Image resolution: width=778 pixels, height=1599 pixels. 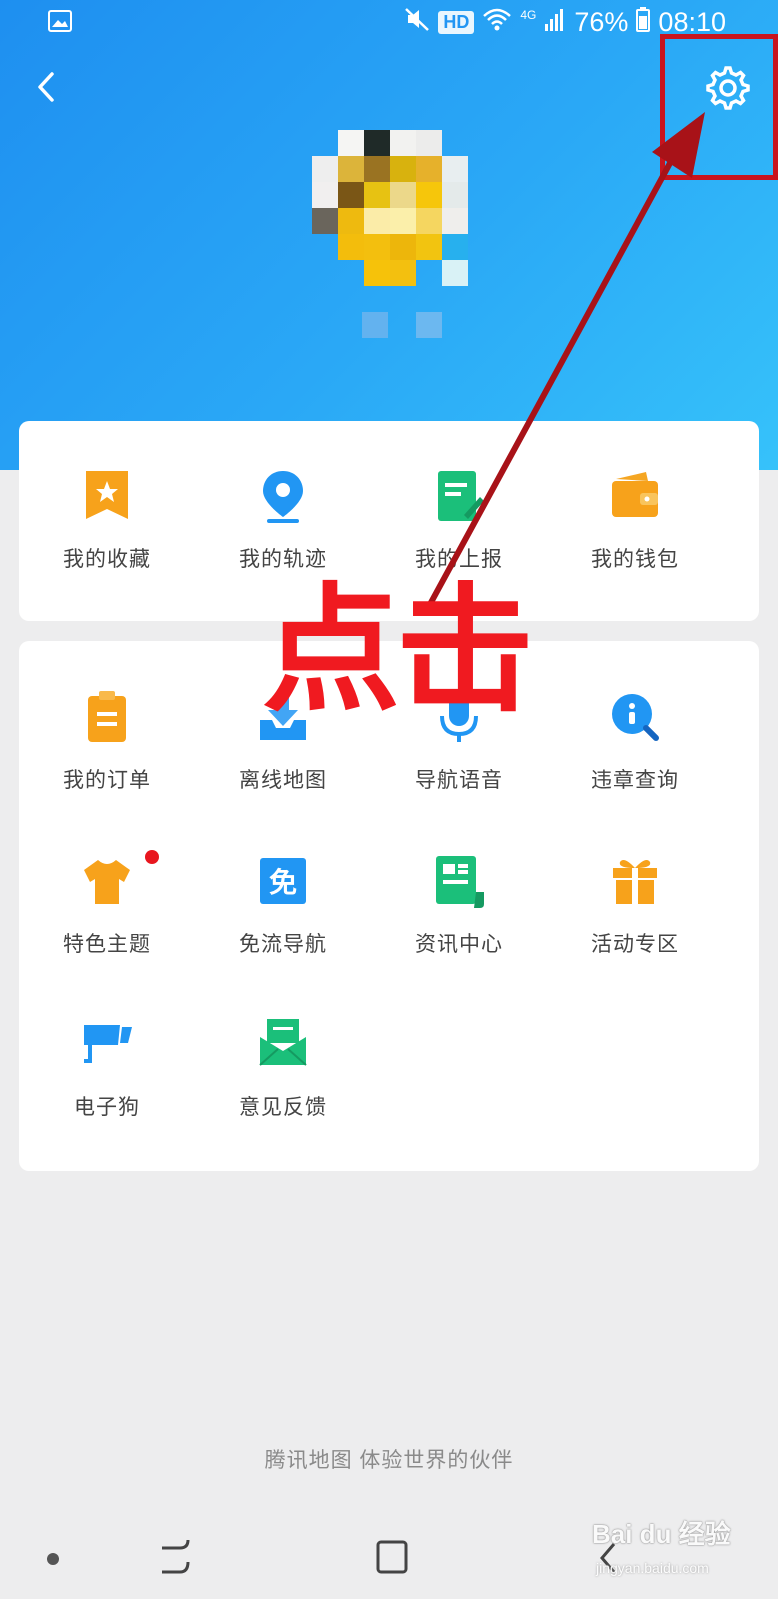 What do you see at coordinates (283, 780) in the screenshot?
I see `service-label: 离线地图` at bounding box center [283, 780].